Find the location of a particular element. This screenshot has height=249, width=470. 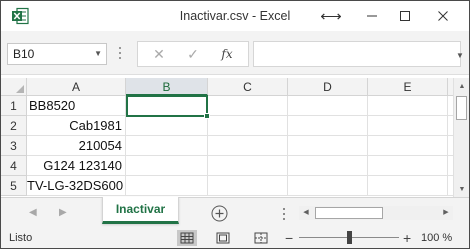

previous-sheet-icon: ◀ is located at coordinates (33, 213).